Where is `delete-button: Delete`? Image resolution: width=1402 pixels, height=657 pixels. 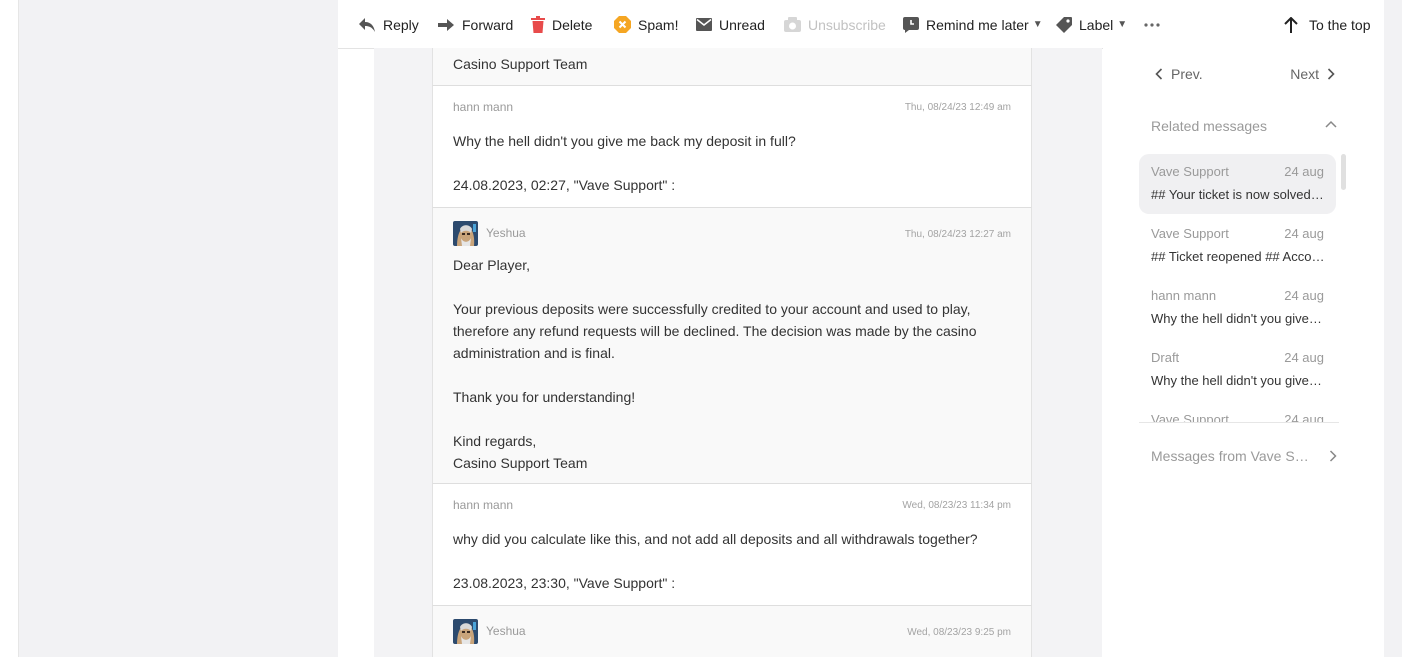 delete-button: Delete is located at coordinates (561, 24).